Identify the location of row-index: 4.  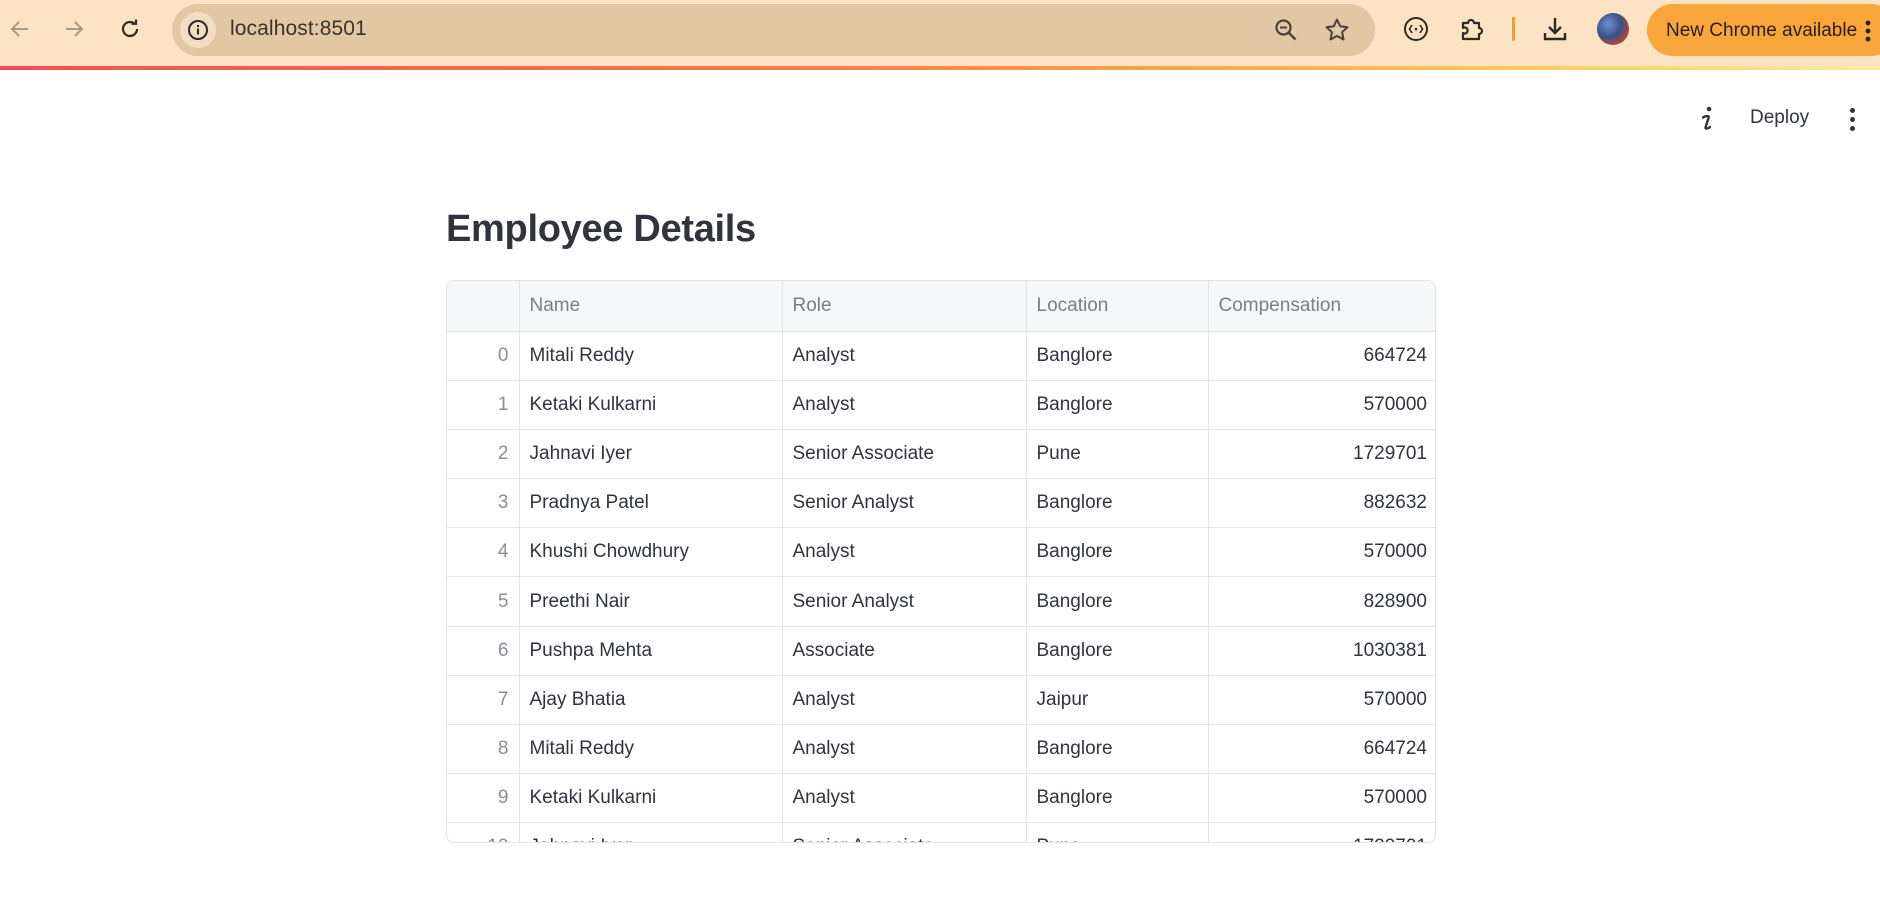
(483, 552).